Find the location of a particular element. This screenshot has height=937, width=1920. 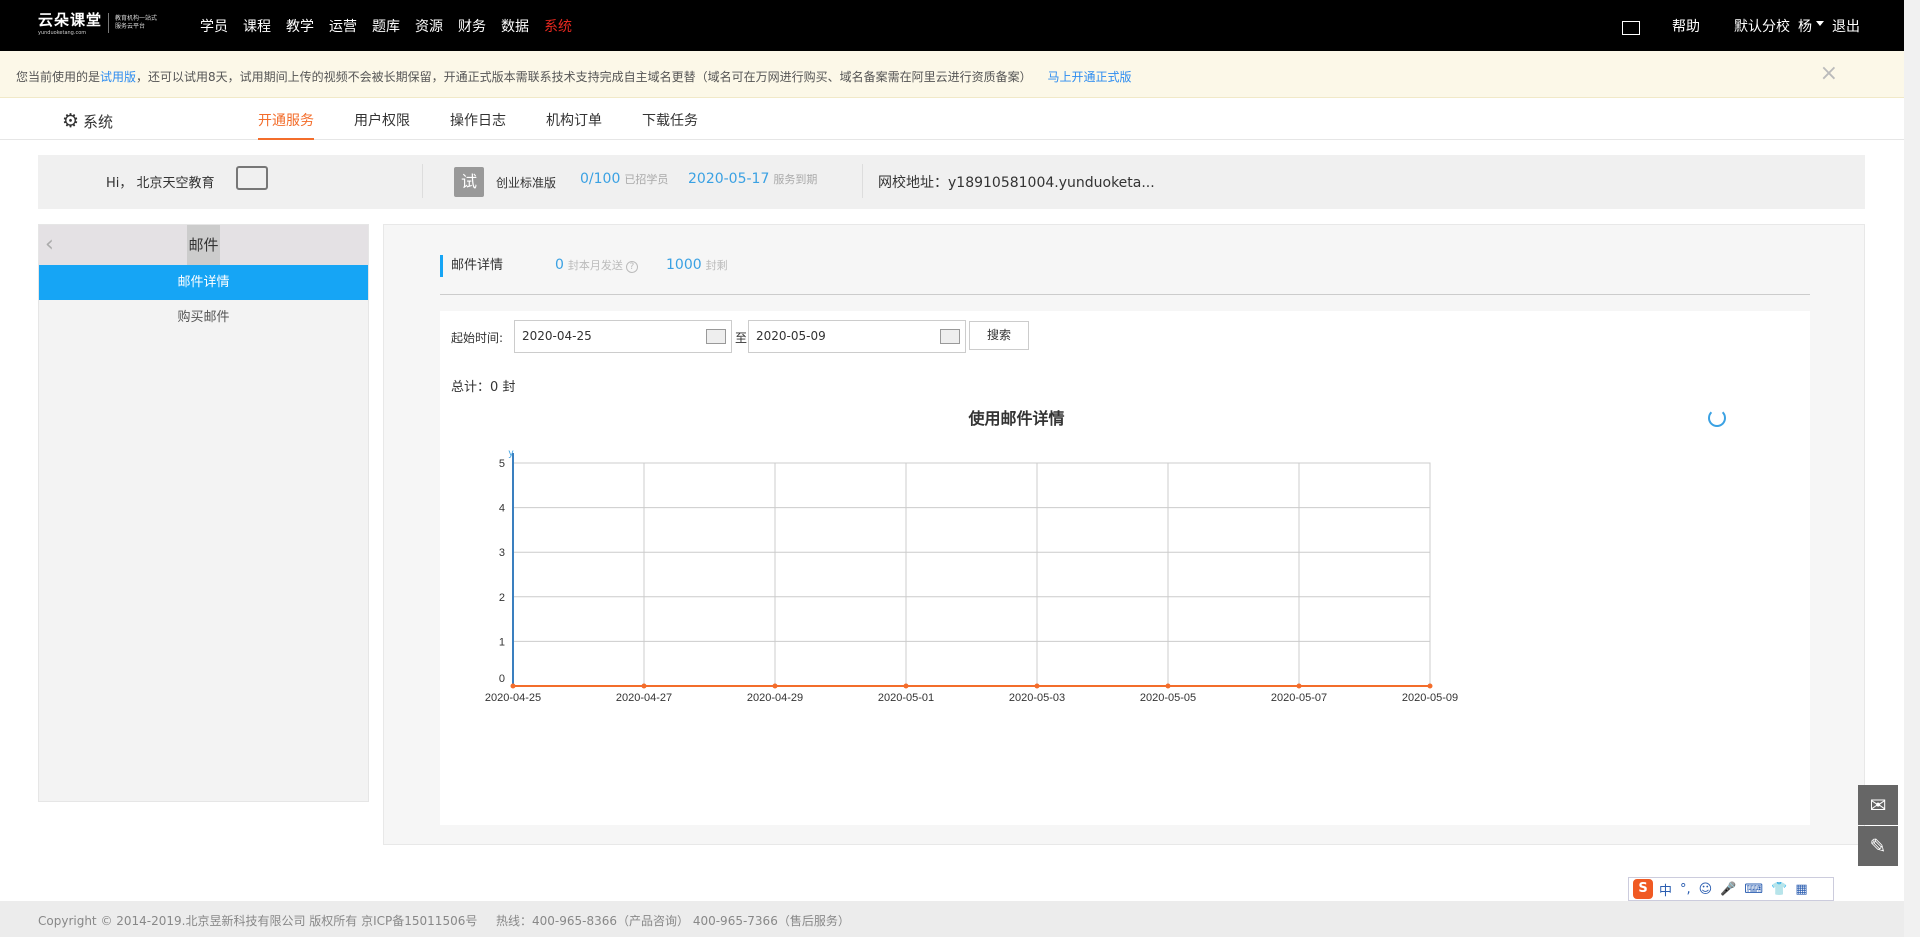

mail-icon is located at coordinates (1631, 27).